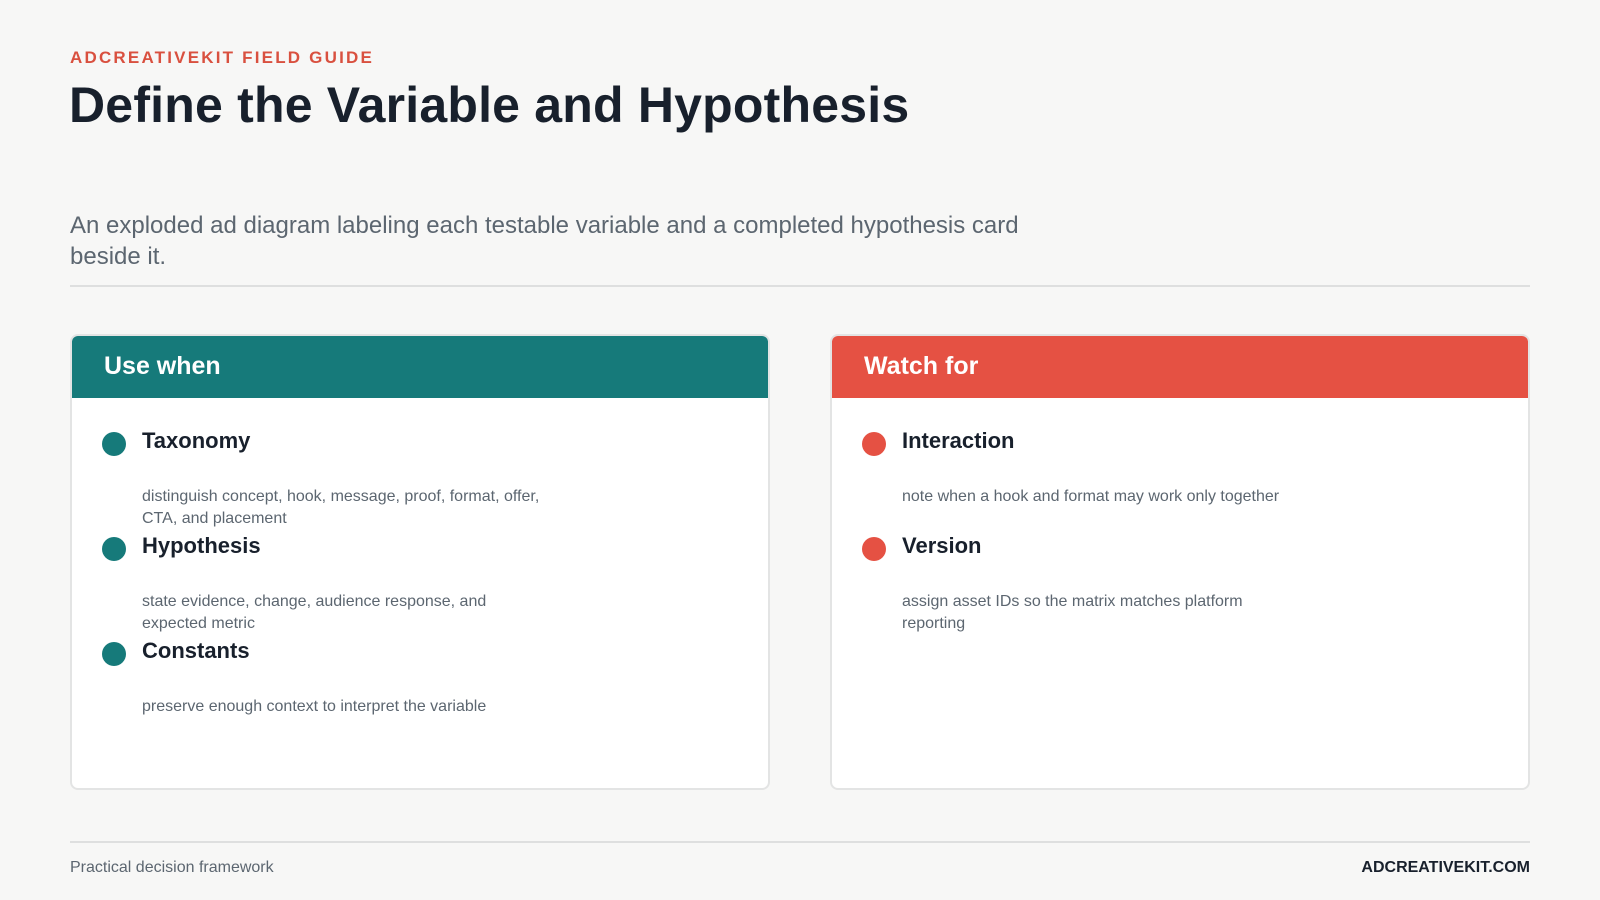 This screenshot has height=900, width=1600. I want to click on item-title: Interaction, so click(958, 440).